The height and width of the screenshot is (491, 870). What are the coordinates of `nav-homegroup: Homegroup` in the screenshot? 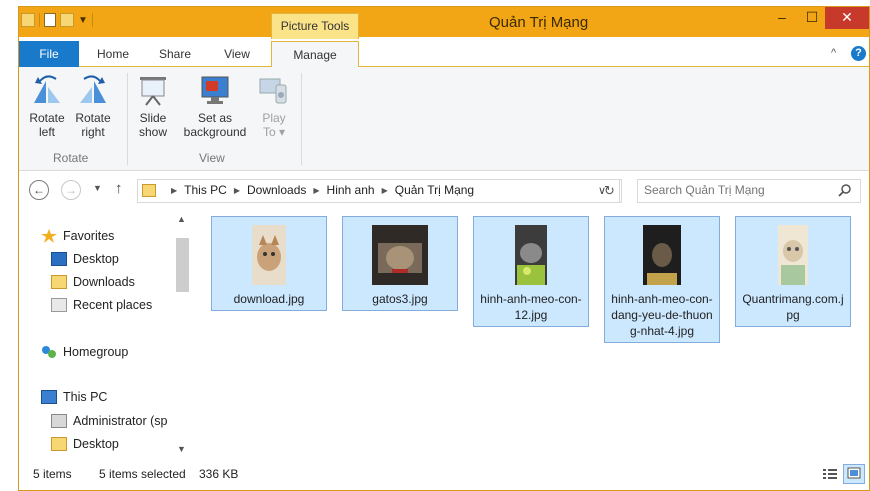 It's located at (84, 352).